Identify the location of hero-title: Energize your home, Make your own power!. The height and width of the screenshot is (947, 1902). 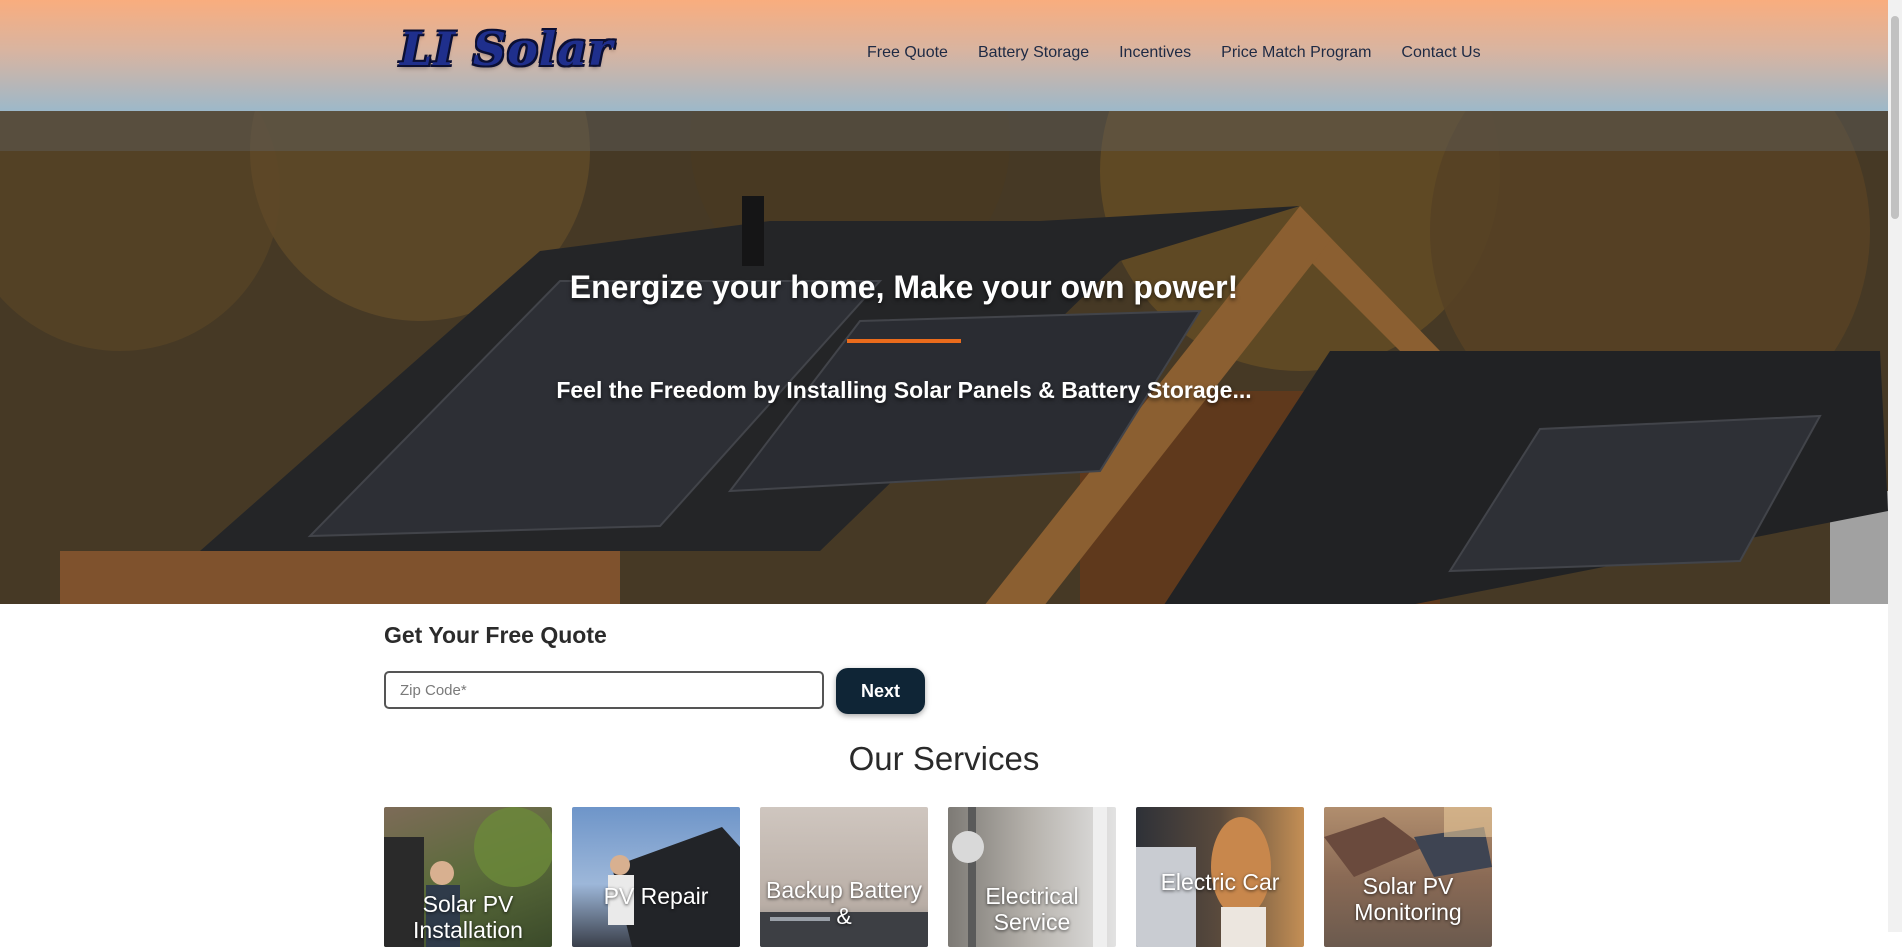
(904, 287).